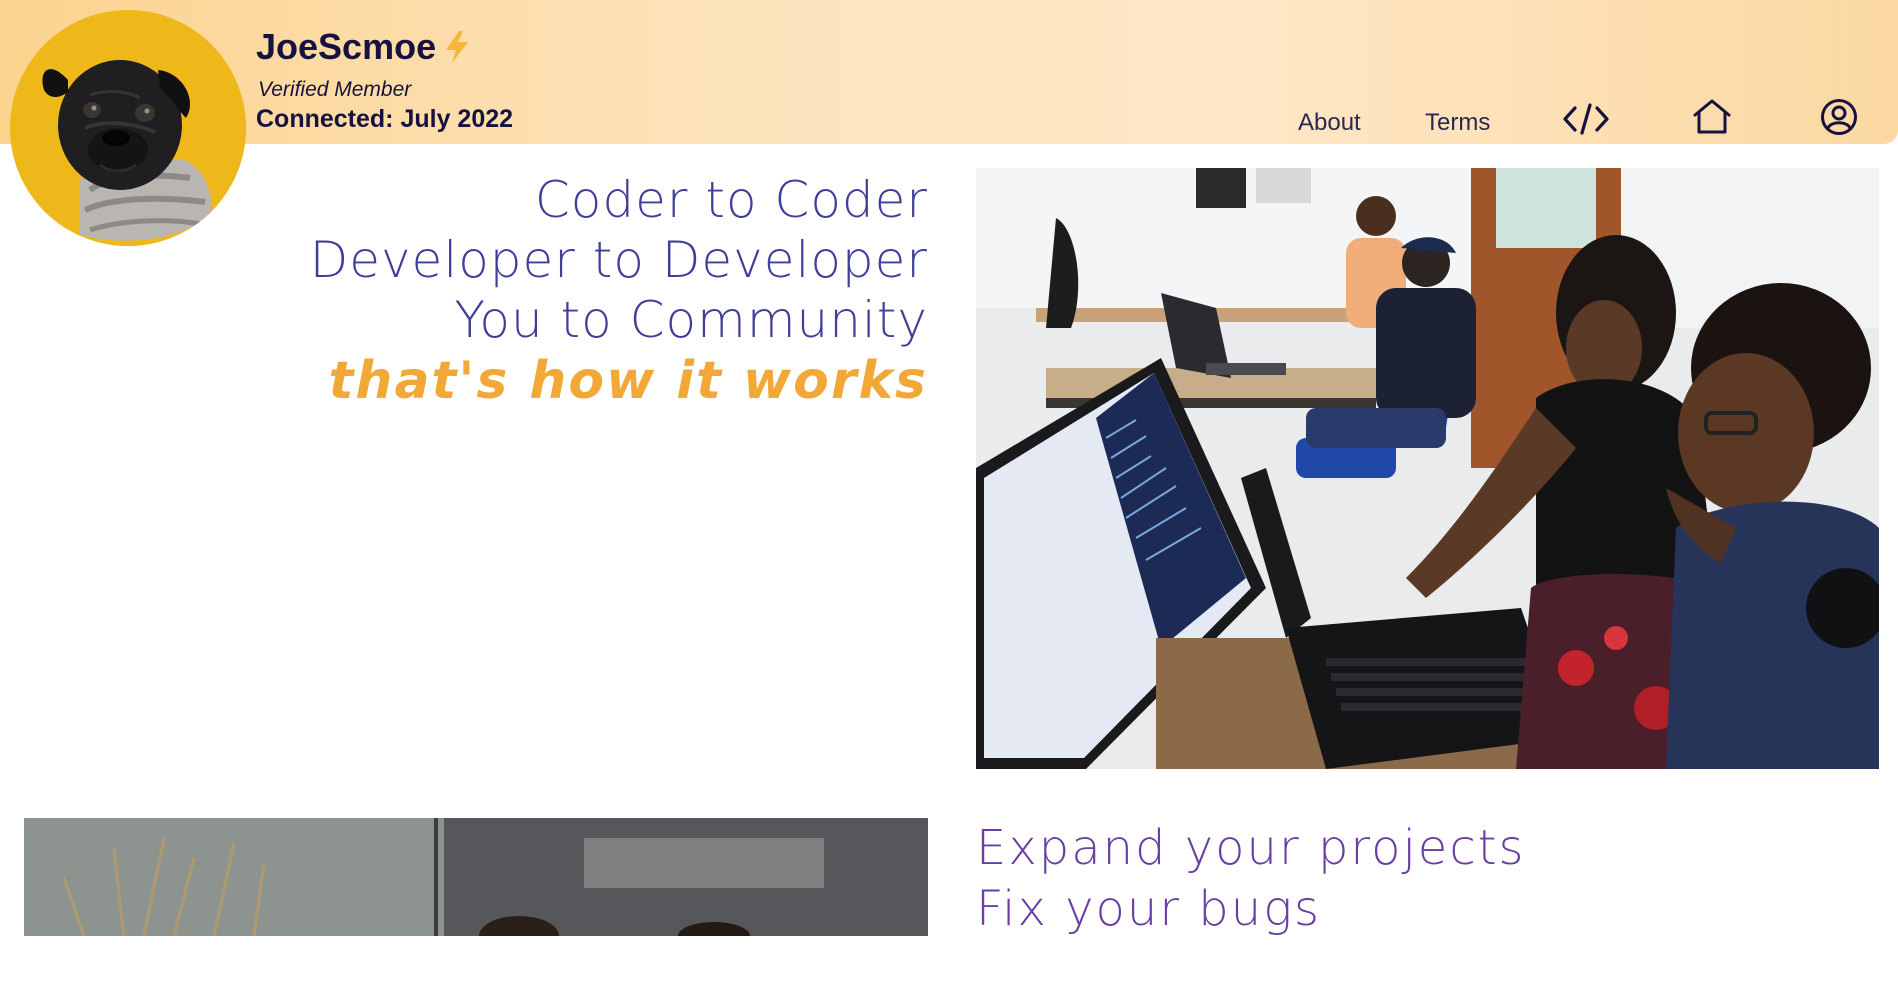 Image resolution: width=1898 pixels, height=993 pixels. Describe the element at coordinates (1329, 123) in the screenshot. I see `nav-about-link: About` at that location.